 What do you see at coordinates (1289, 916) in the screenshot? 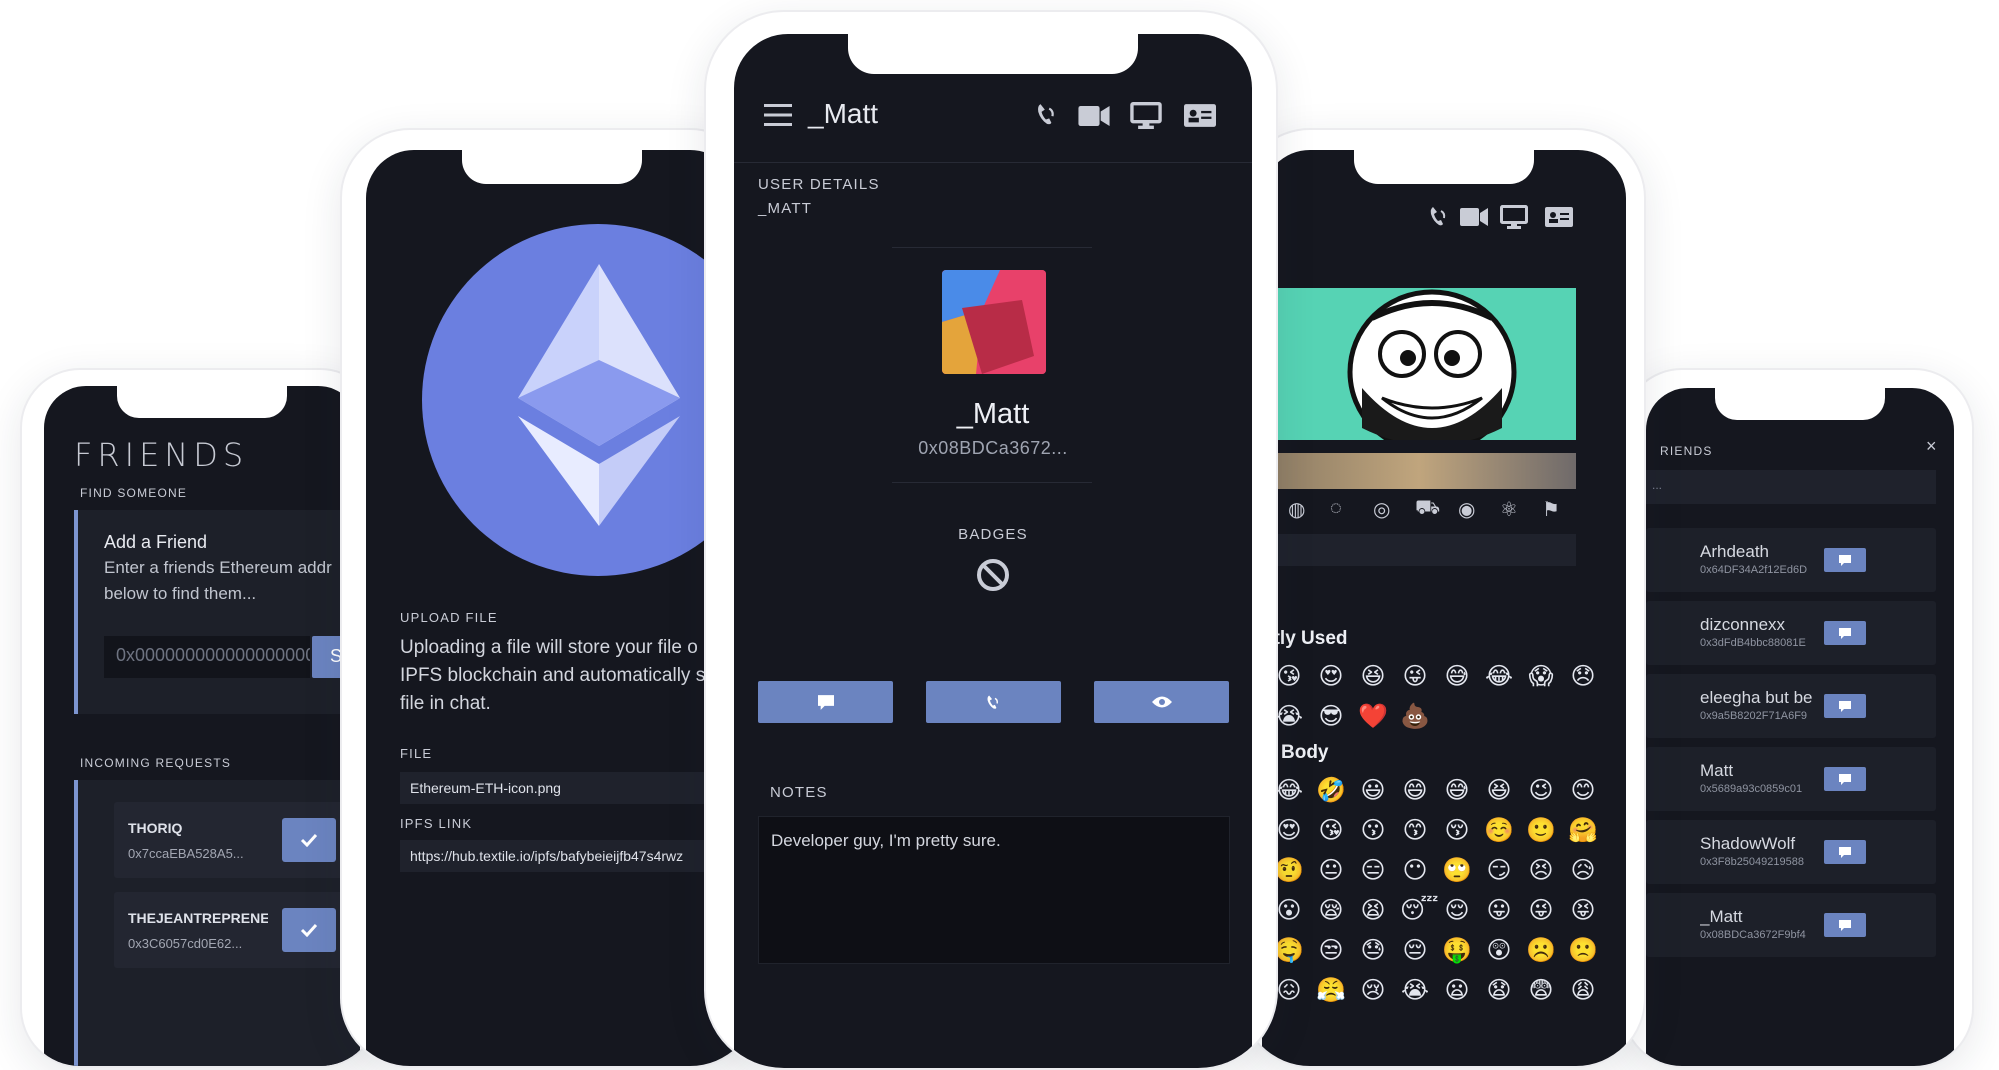
I see `emoji: 😮` at bounding box center [1289, 916].